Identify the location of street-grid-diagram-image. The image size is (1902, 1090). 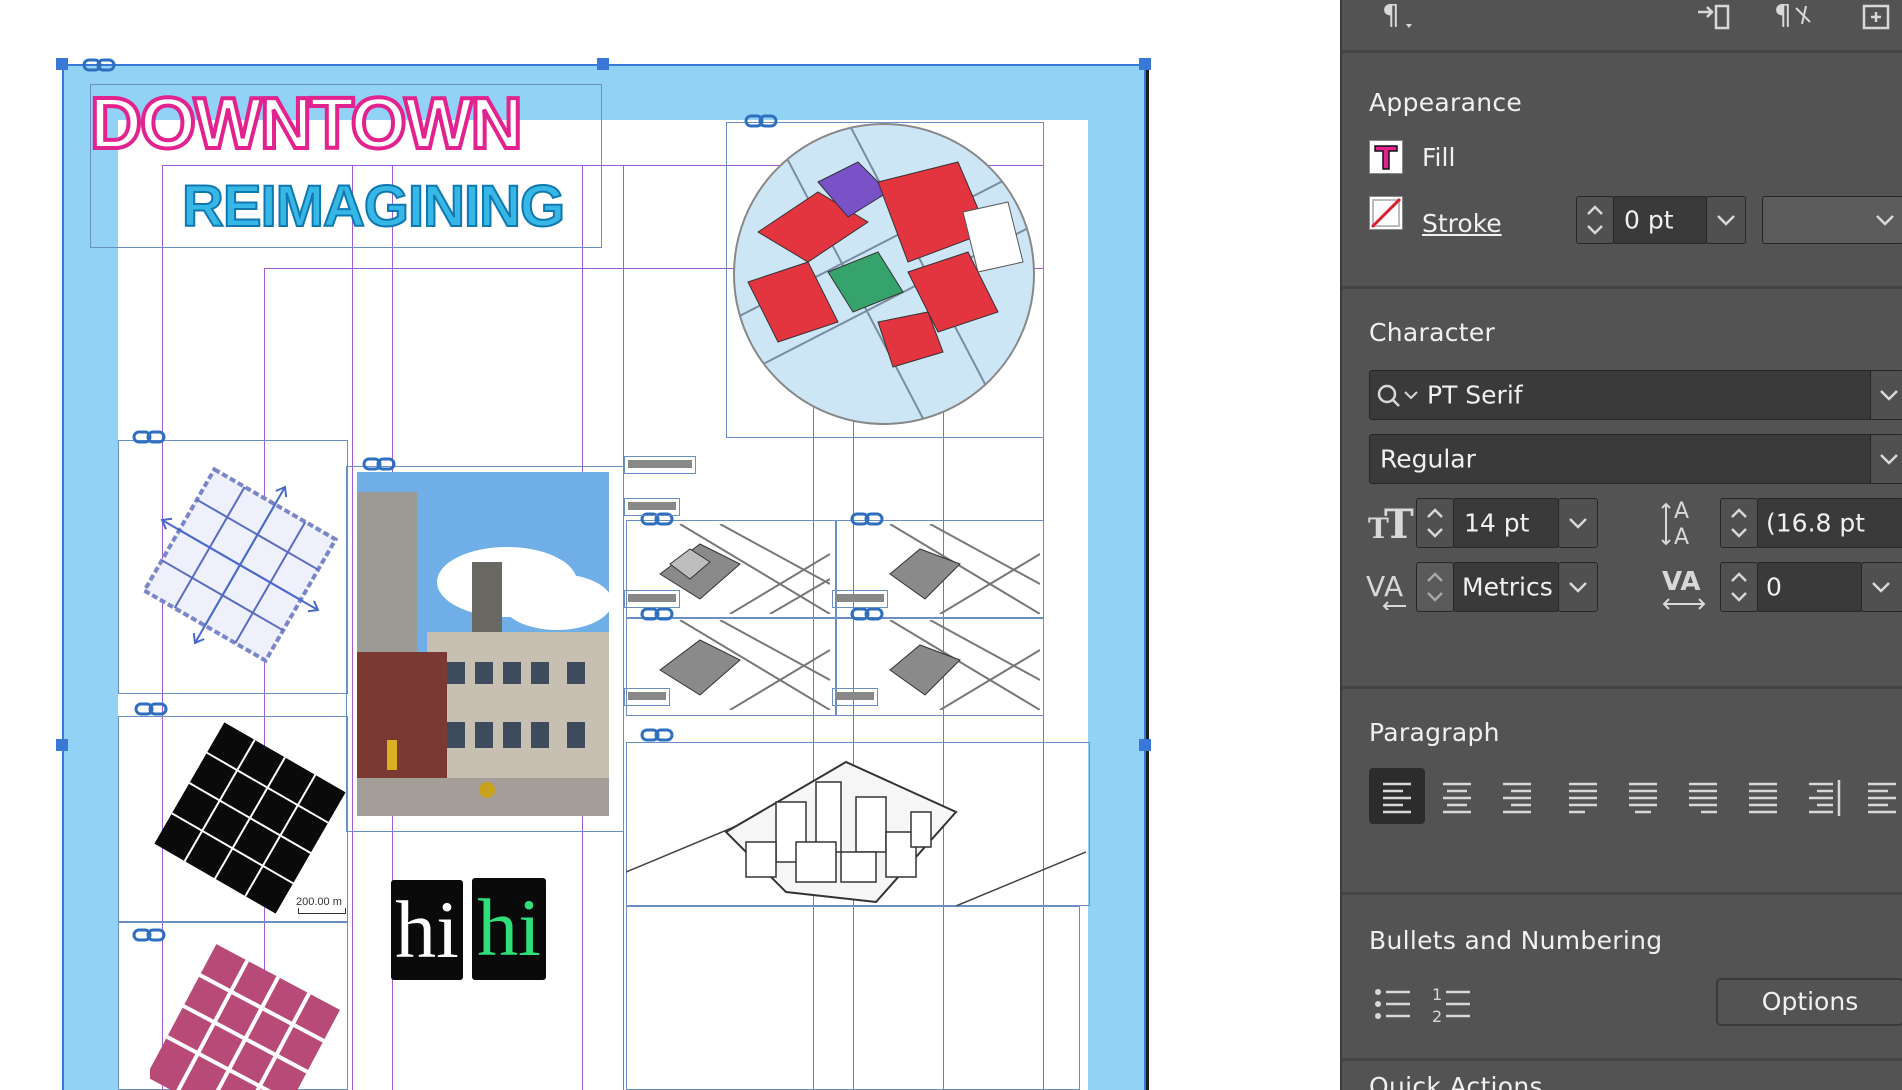
(240, 565).